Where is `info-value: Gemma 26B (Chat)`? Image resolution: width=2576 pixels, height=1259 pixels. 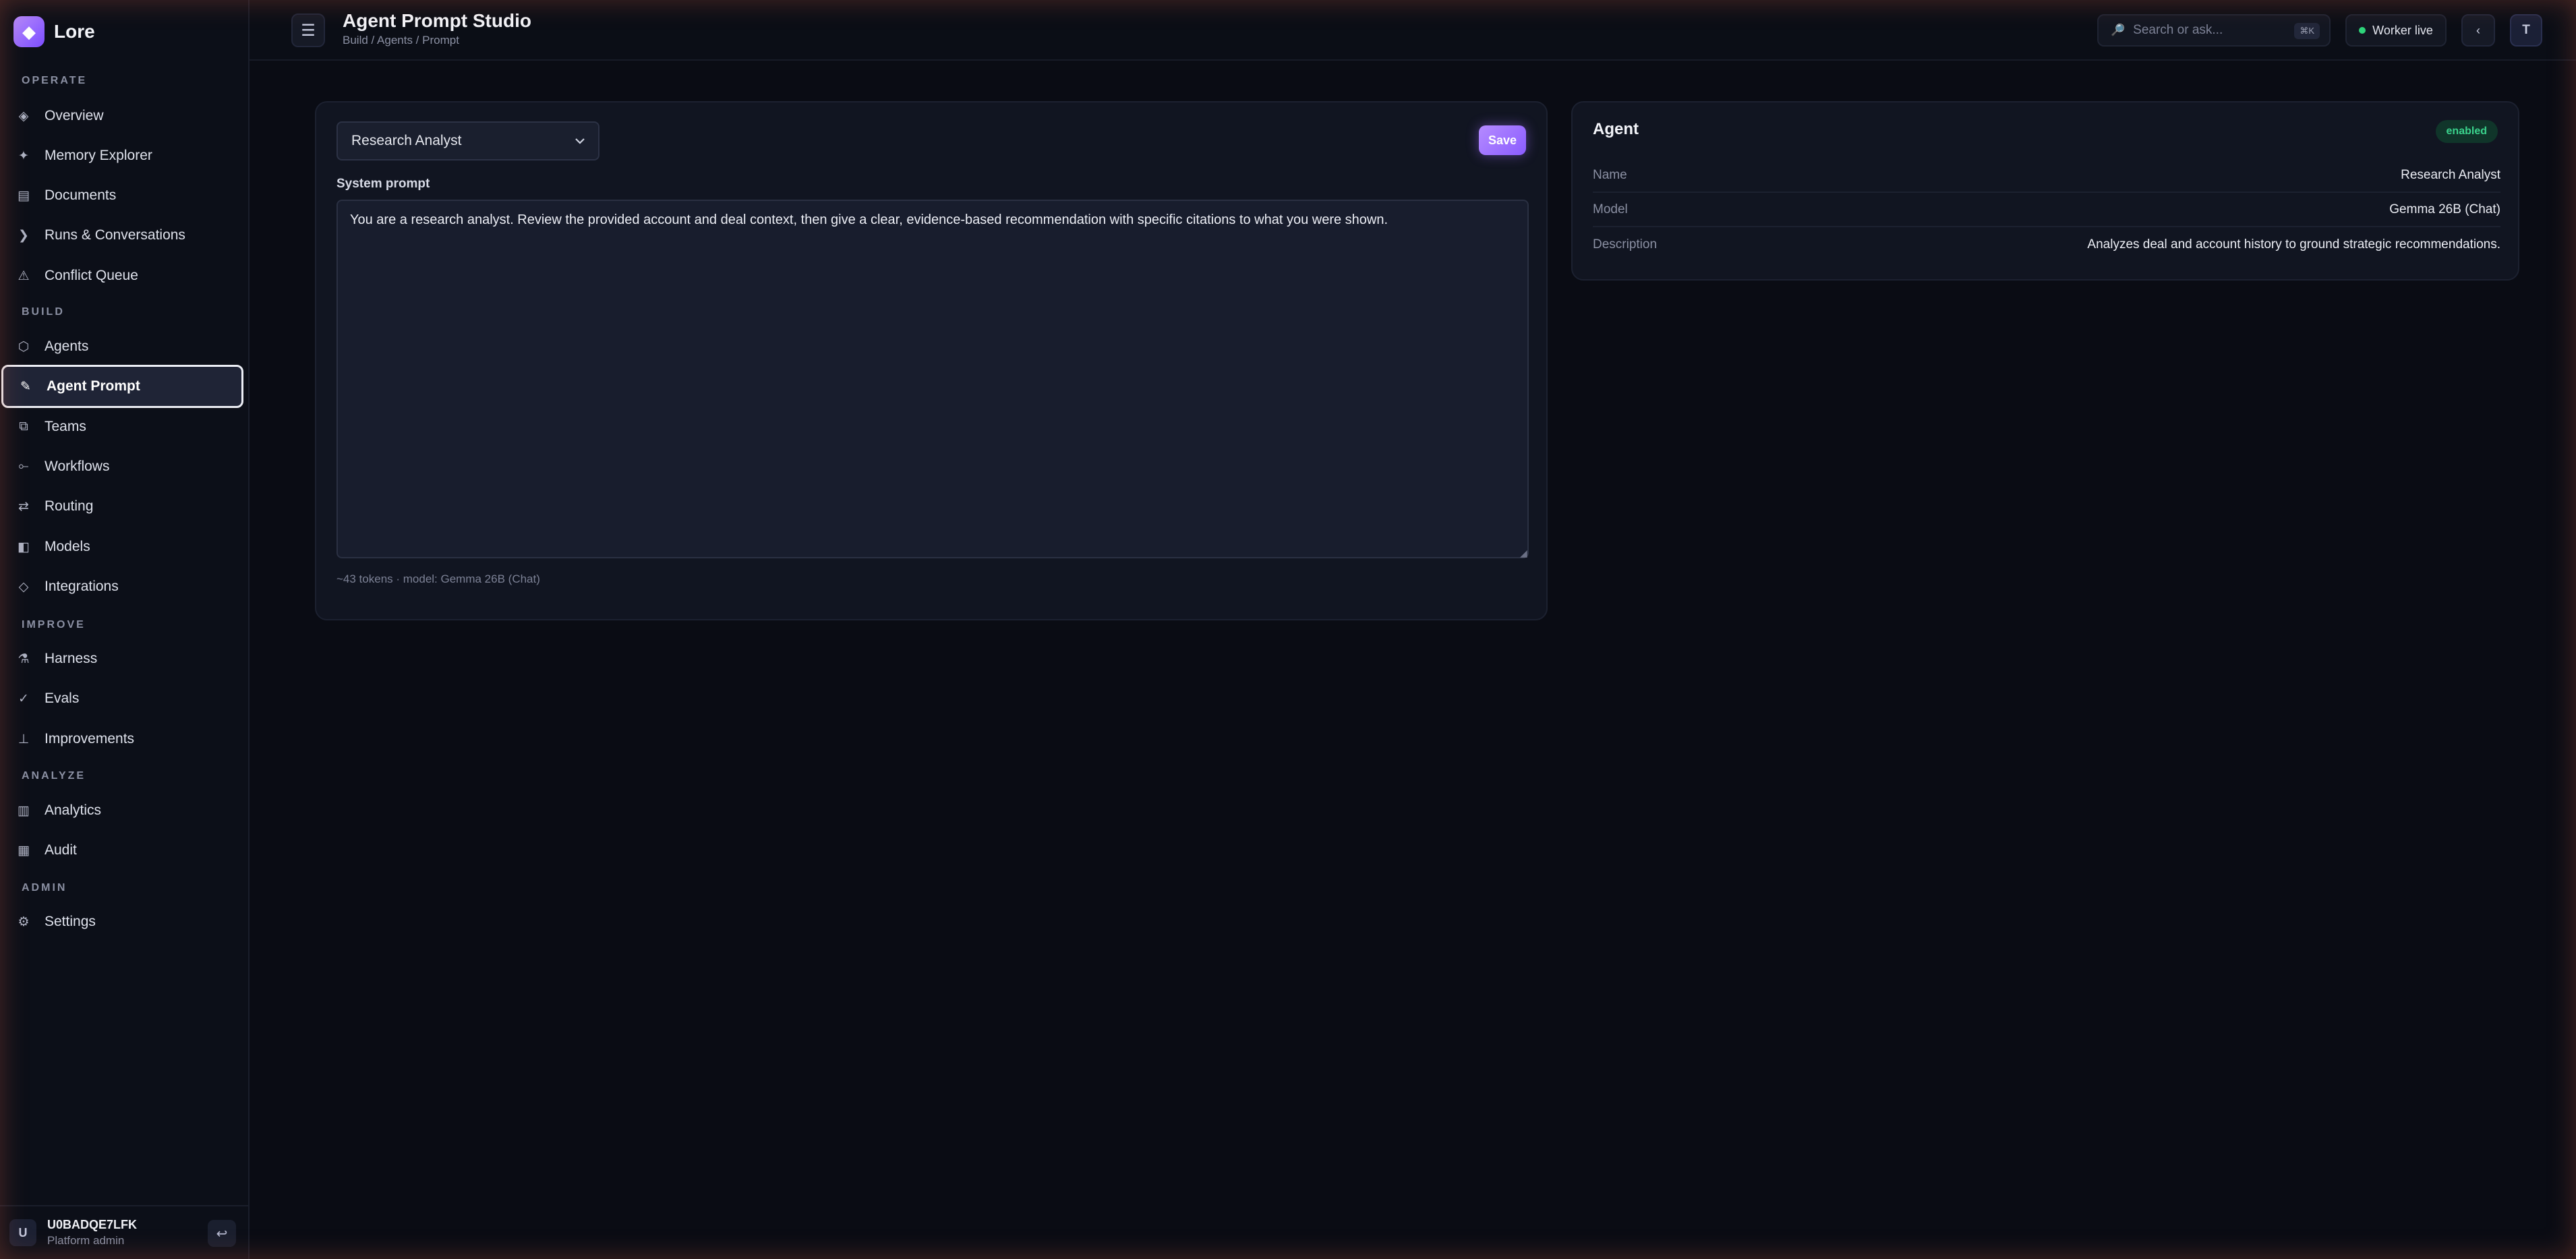 info-value: Gemma 26B (Chat) is located at coordinates (2444, 209).